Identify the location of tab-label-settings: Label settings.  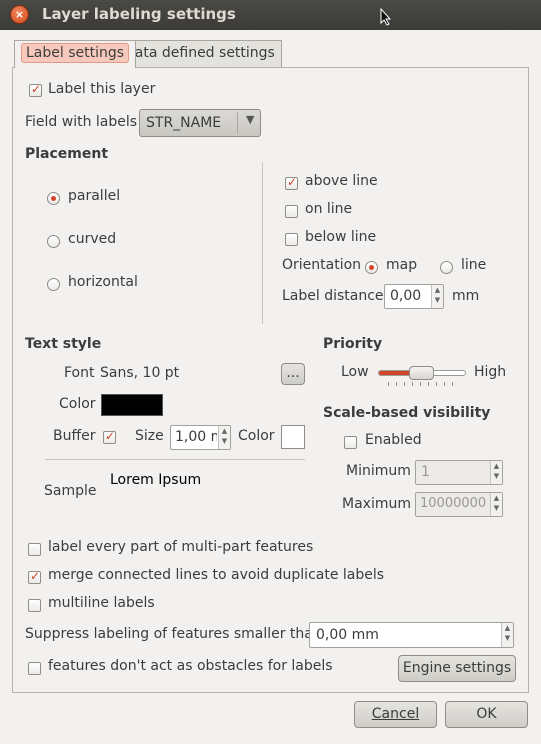
(75, 54).